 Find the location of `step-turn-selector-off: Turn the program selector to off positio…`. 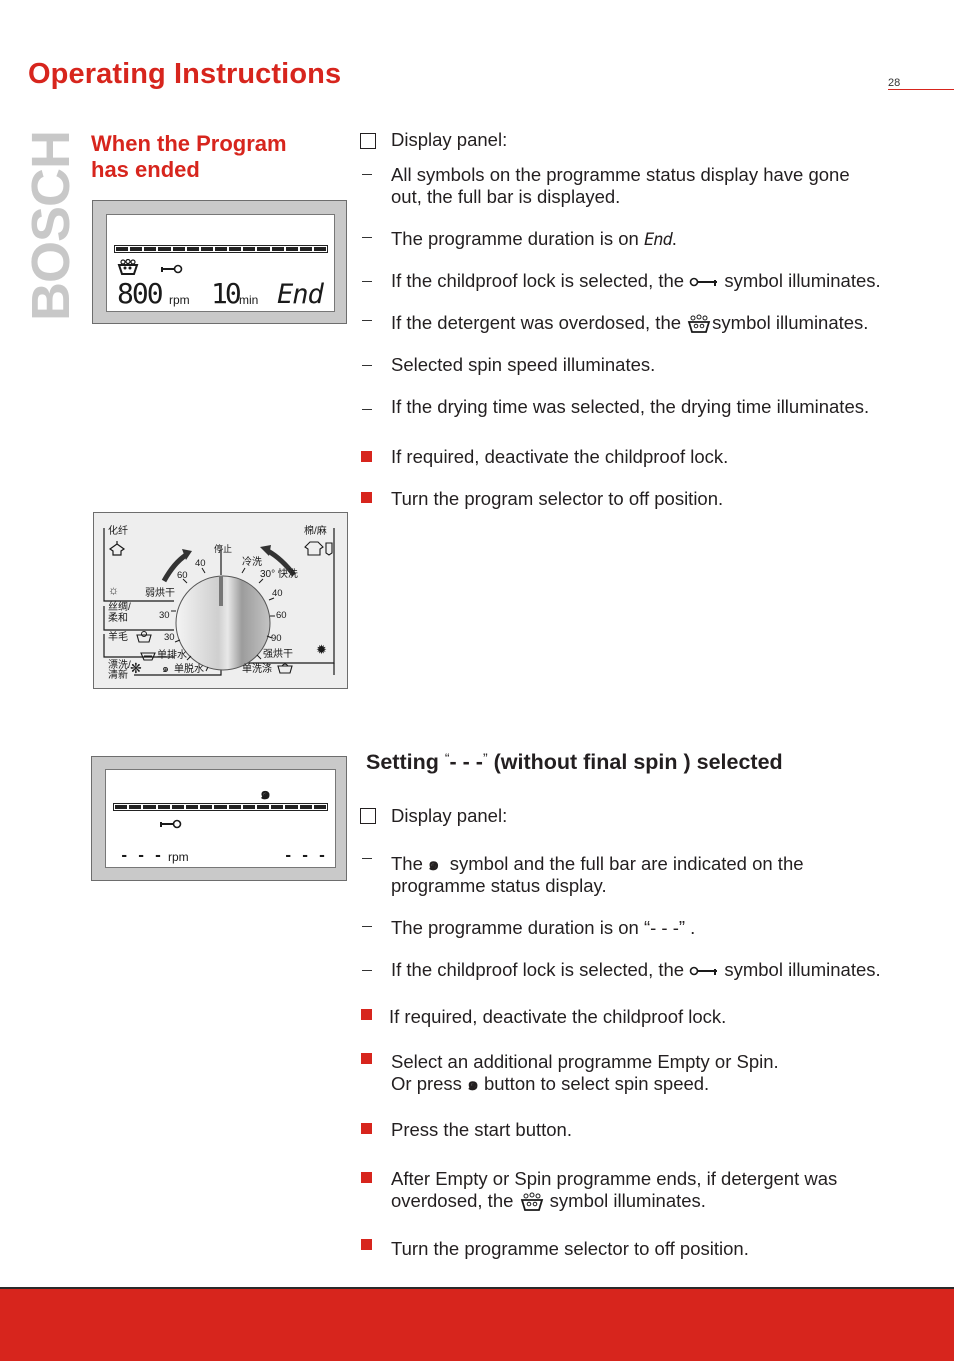

step-turn-selector-off: Turn the program selector to off positio… is located at coordinates (557, 498).